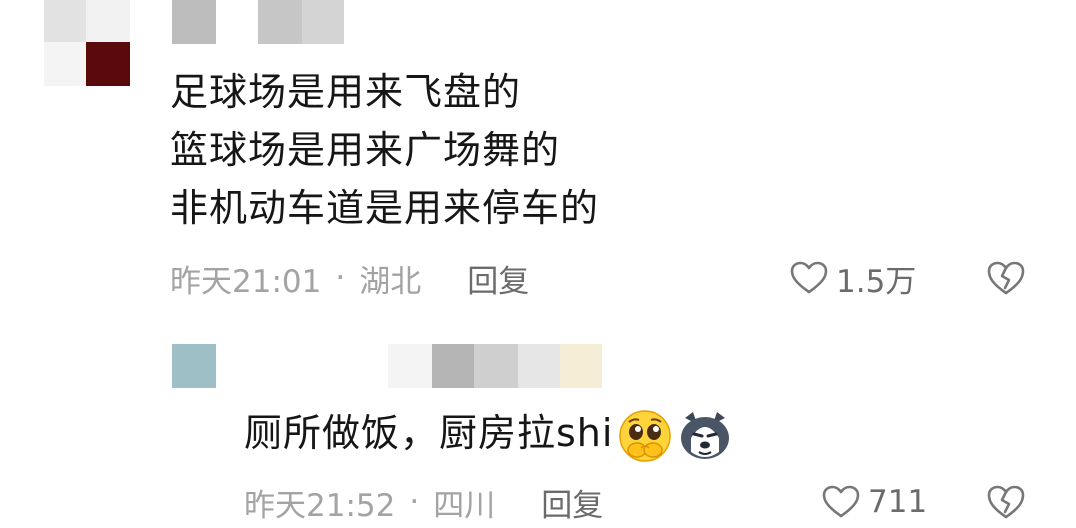  I want to click on comment-meta: 昨天21:01 · 湖北 回复, so click(349, 278).